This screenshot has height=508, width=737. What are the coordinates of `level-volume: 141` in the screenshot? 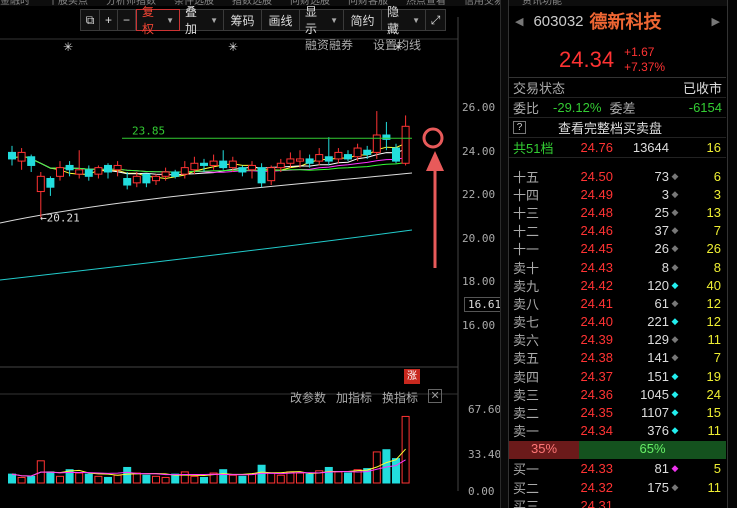 It's located at (658, 358).